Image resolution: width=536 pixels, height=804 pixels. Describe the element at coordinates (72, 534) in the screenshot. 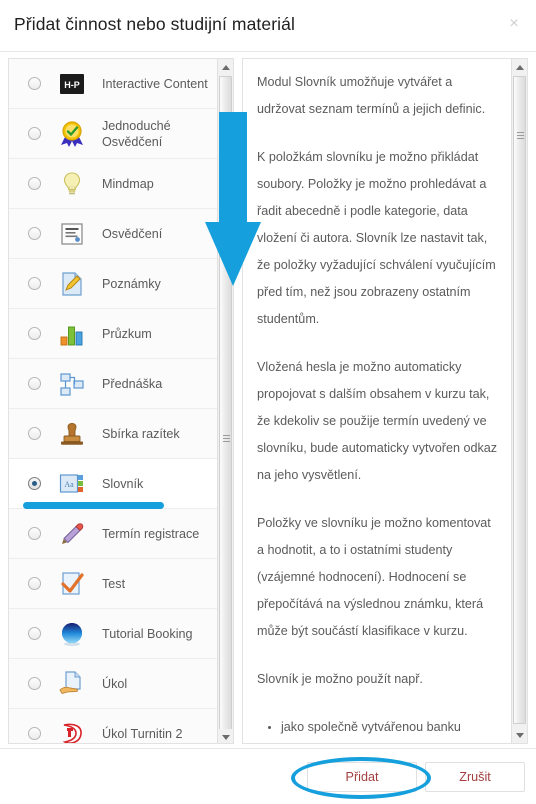

I see `pencil-icon` at that location.